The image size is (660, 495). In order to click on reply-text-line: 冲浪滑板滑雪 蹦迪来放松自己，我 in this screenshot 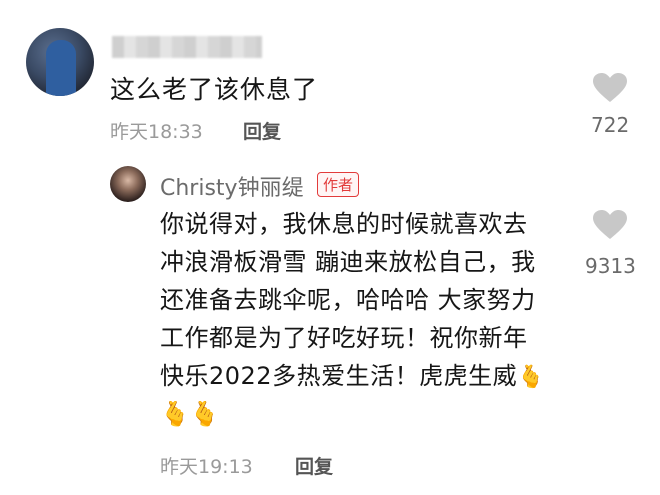, I will do `click(348, 262)`.